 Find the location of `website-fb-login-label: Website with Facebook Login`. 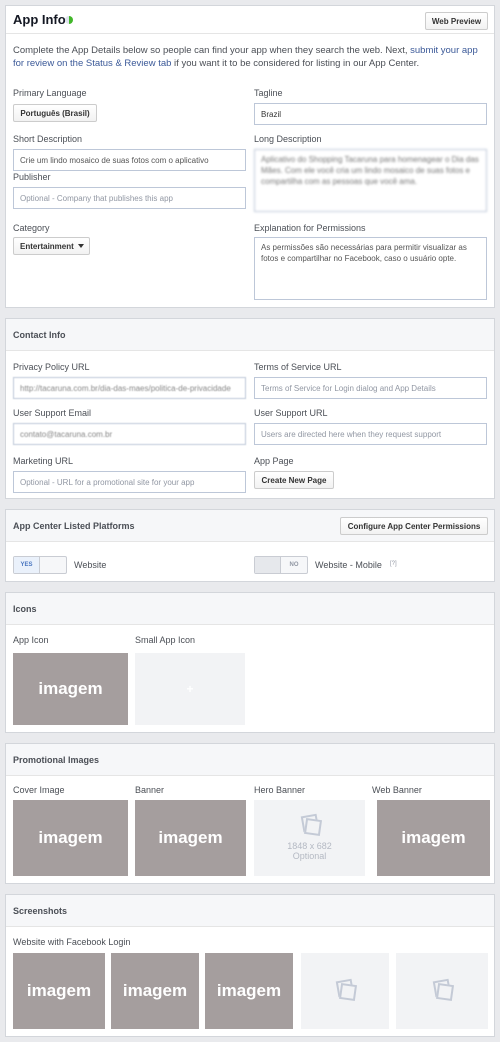

website-fb-login-label: Website with Facebook Login is located at coordinates (72, 942).